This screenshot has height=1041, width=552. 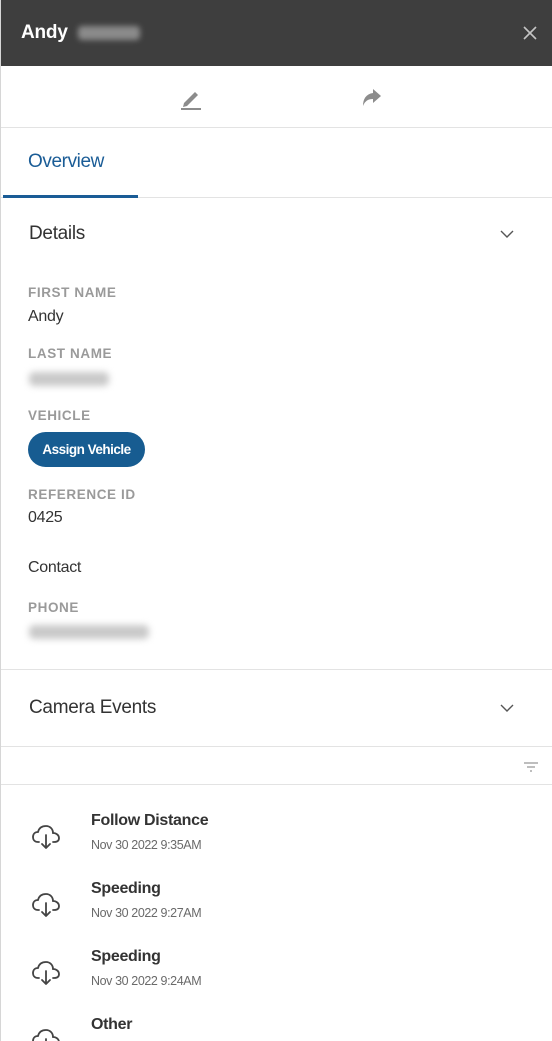 I want to click on share-button, so click(x=371, y=98).